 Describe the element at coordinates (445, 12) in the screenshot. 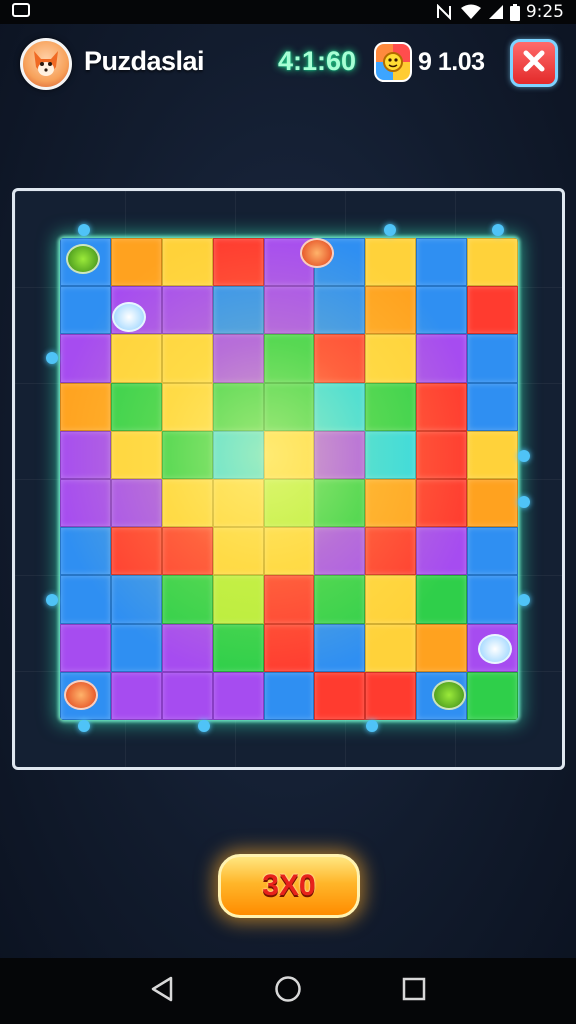

I see `nfc-icon` at that location.